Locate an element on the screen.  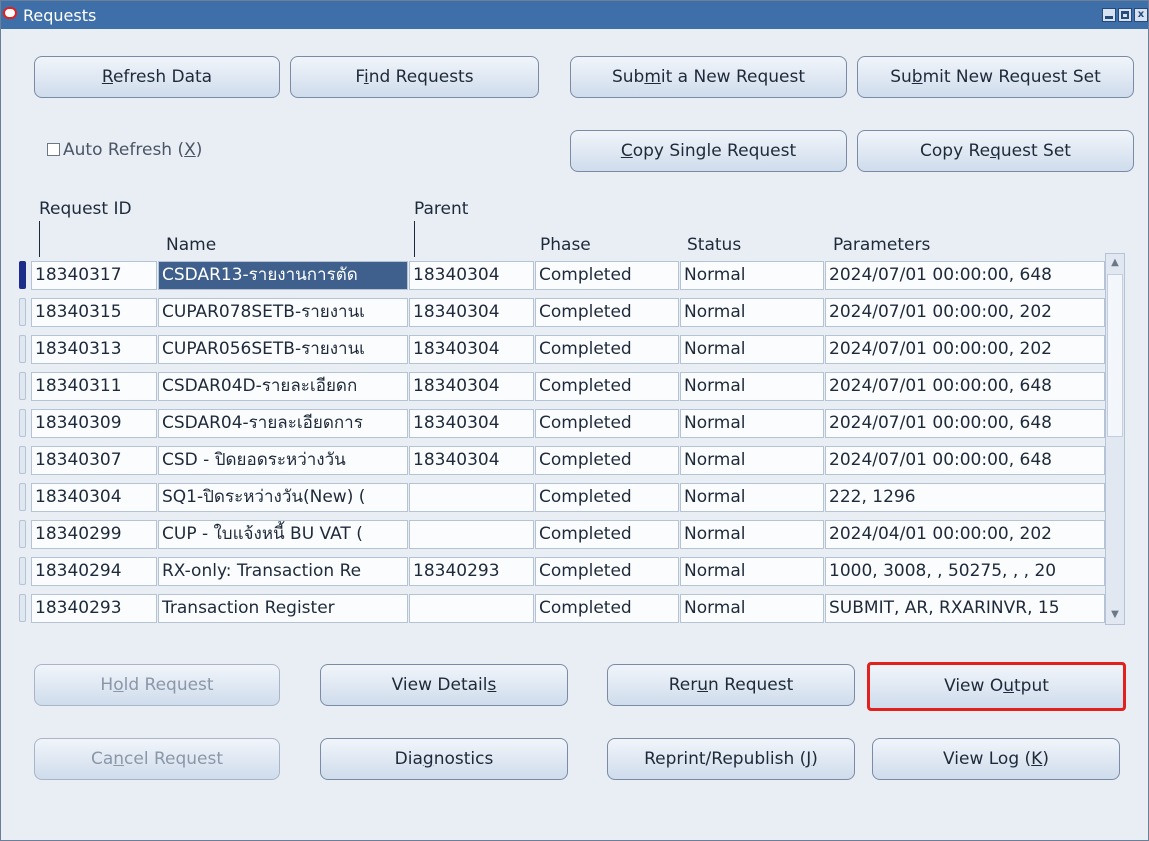
cell-request-id: 18340293 is located at coordinates (94, 608).